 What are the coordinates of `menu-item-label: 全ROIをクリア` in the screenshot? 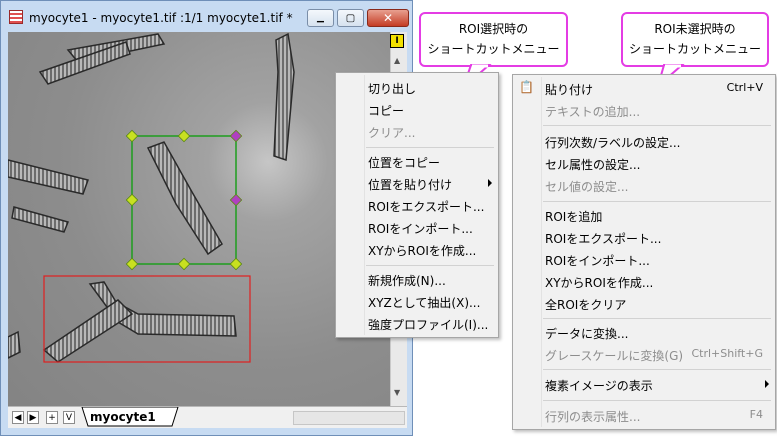 It's located at (586, 305).